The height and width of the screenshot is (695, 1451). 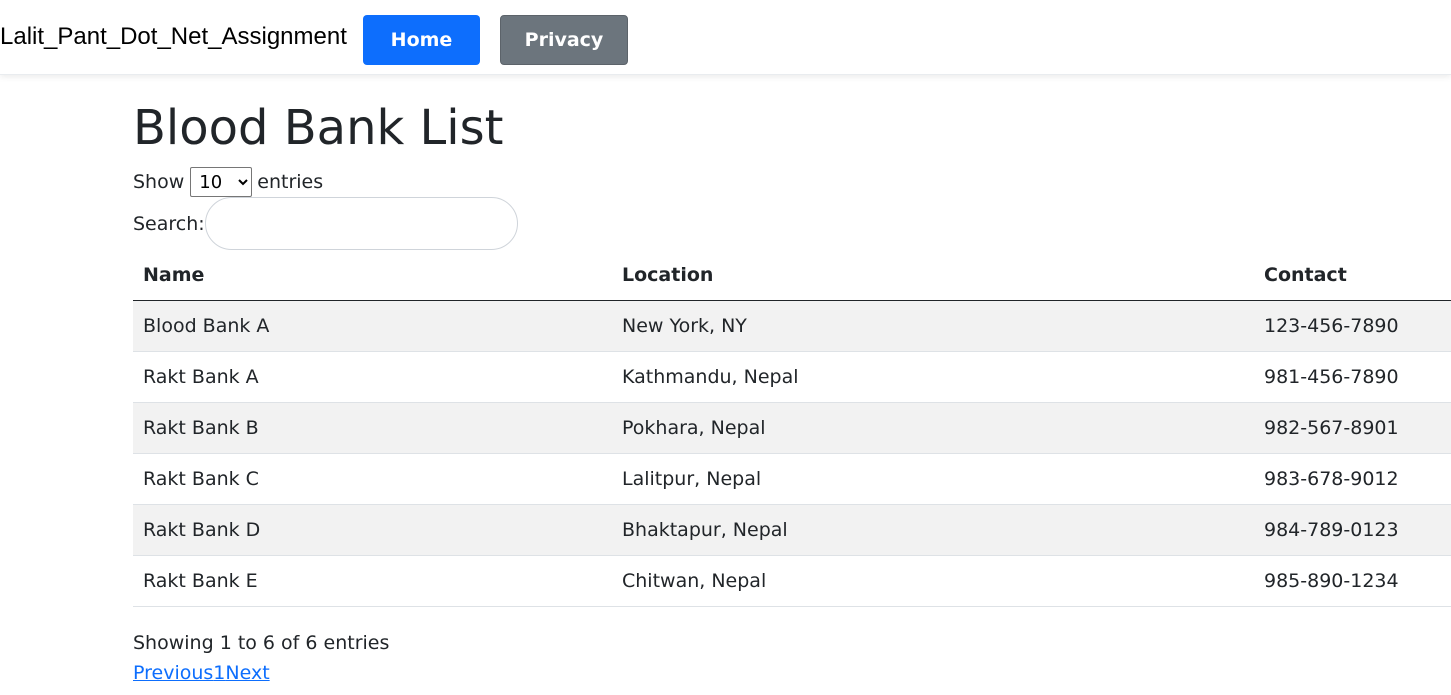 I want to click on length-prefix-label: Show, so click(x=159, y=182).